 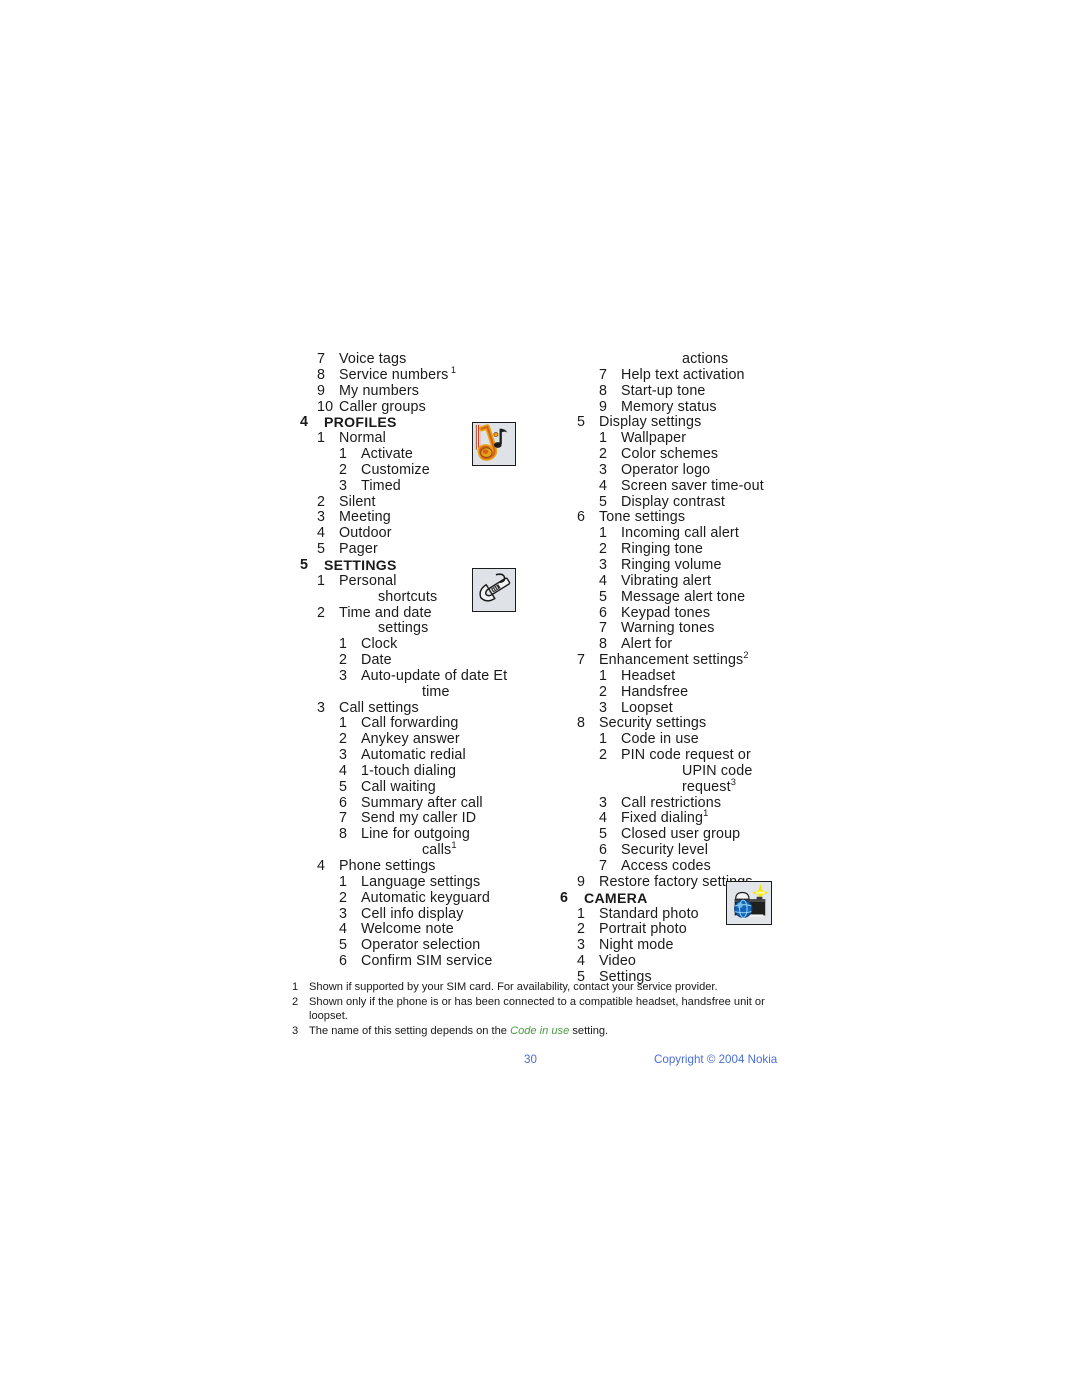 I want to click on footnote-marker: 1, so click(x=454, y=845).